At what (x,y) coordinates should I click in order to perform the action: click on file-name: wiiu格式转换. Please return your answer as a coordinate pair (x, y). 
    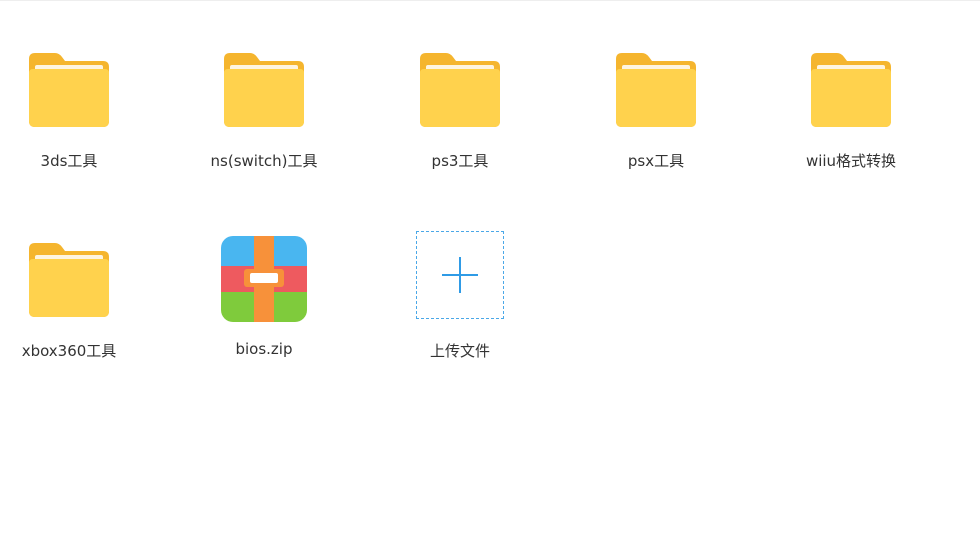
    Looking at the image, I should click on (851, 161).